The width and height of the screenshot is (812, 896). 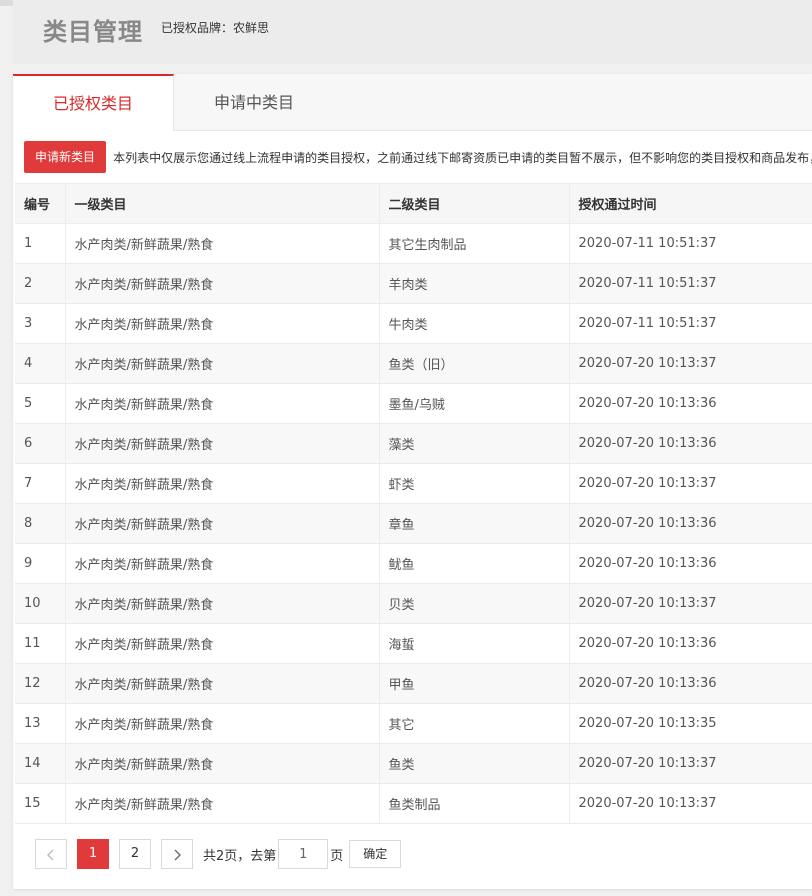 What do you see at coordinates (474, 403) in the screenshot?
I see `cell-secondary-category: 墨鱼/乌贼` at bounding box center [474, 403].